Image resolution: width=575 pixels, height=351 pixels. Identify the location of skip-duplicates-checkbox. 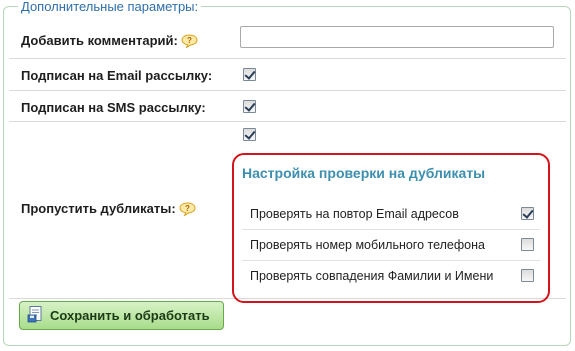
(249, 134).